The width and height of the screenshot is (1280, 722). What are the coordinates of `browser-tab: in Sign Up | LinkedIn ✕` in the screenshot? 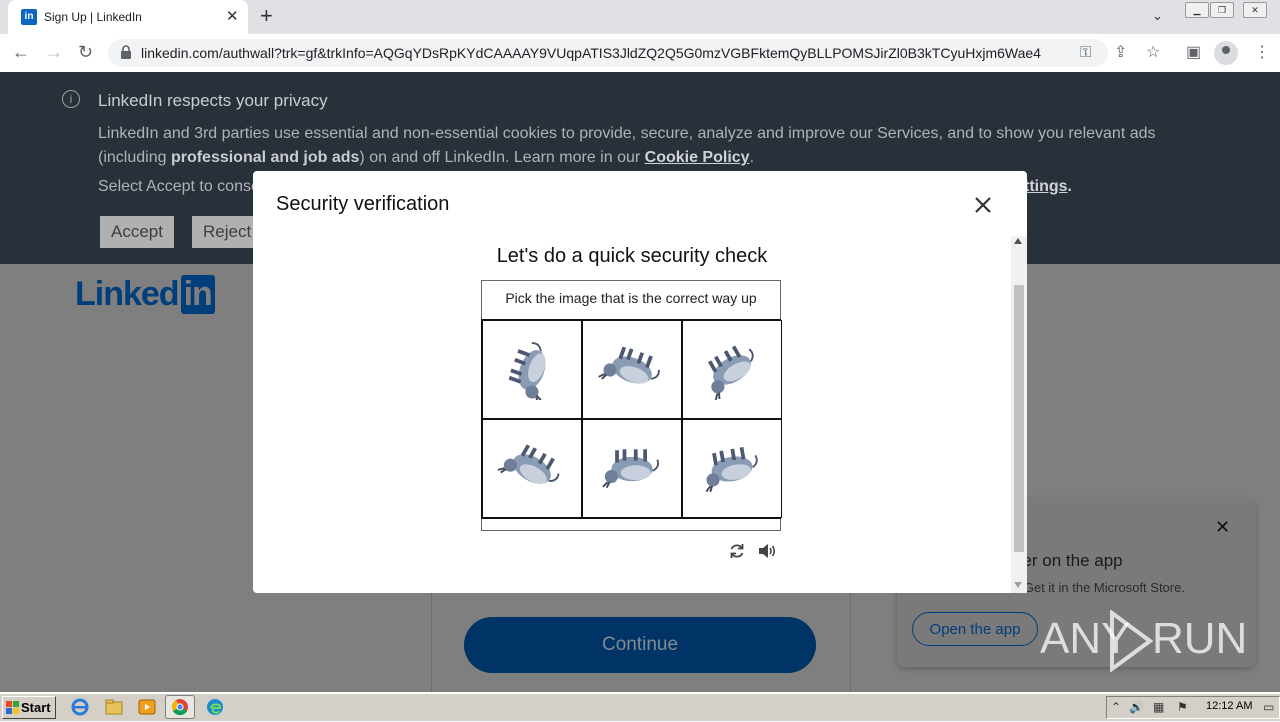 It's located at (128, 17).